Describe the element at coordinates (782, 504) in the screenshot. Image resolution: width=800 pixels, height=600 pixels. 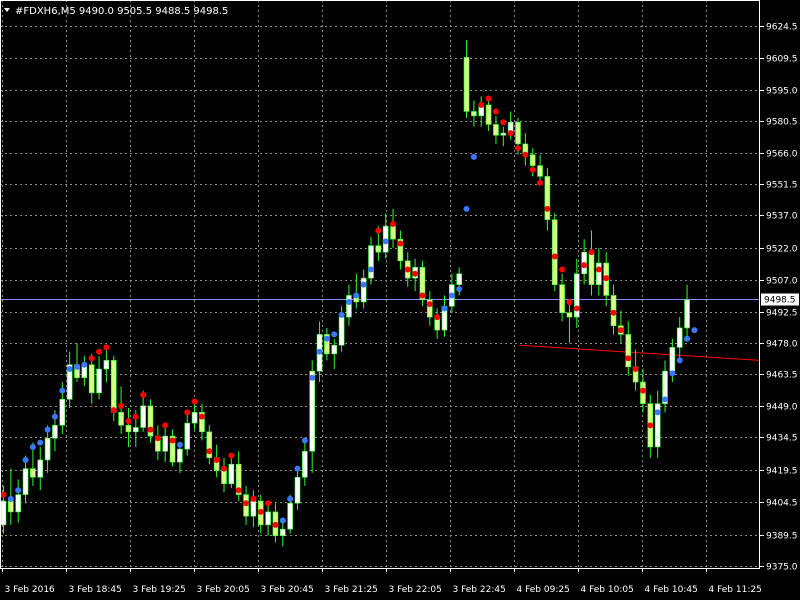
I see `y-tick-label: 9404.5` at that location.